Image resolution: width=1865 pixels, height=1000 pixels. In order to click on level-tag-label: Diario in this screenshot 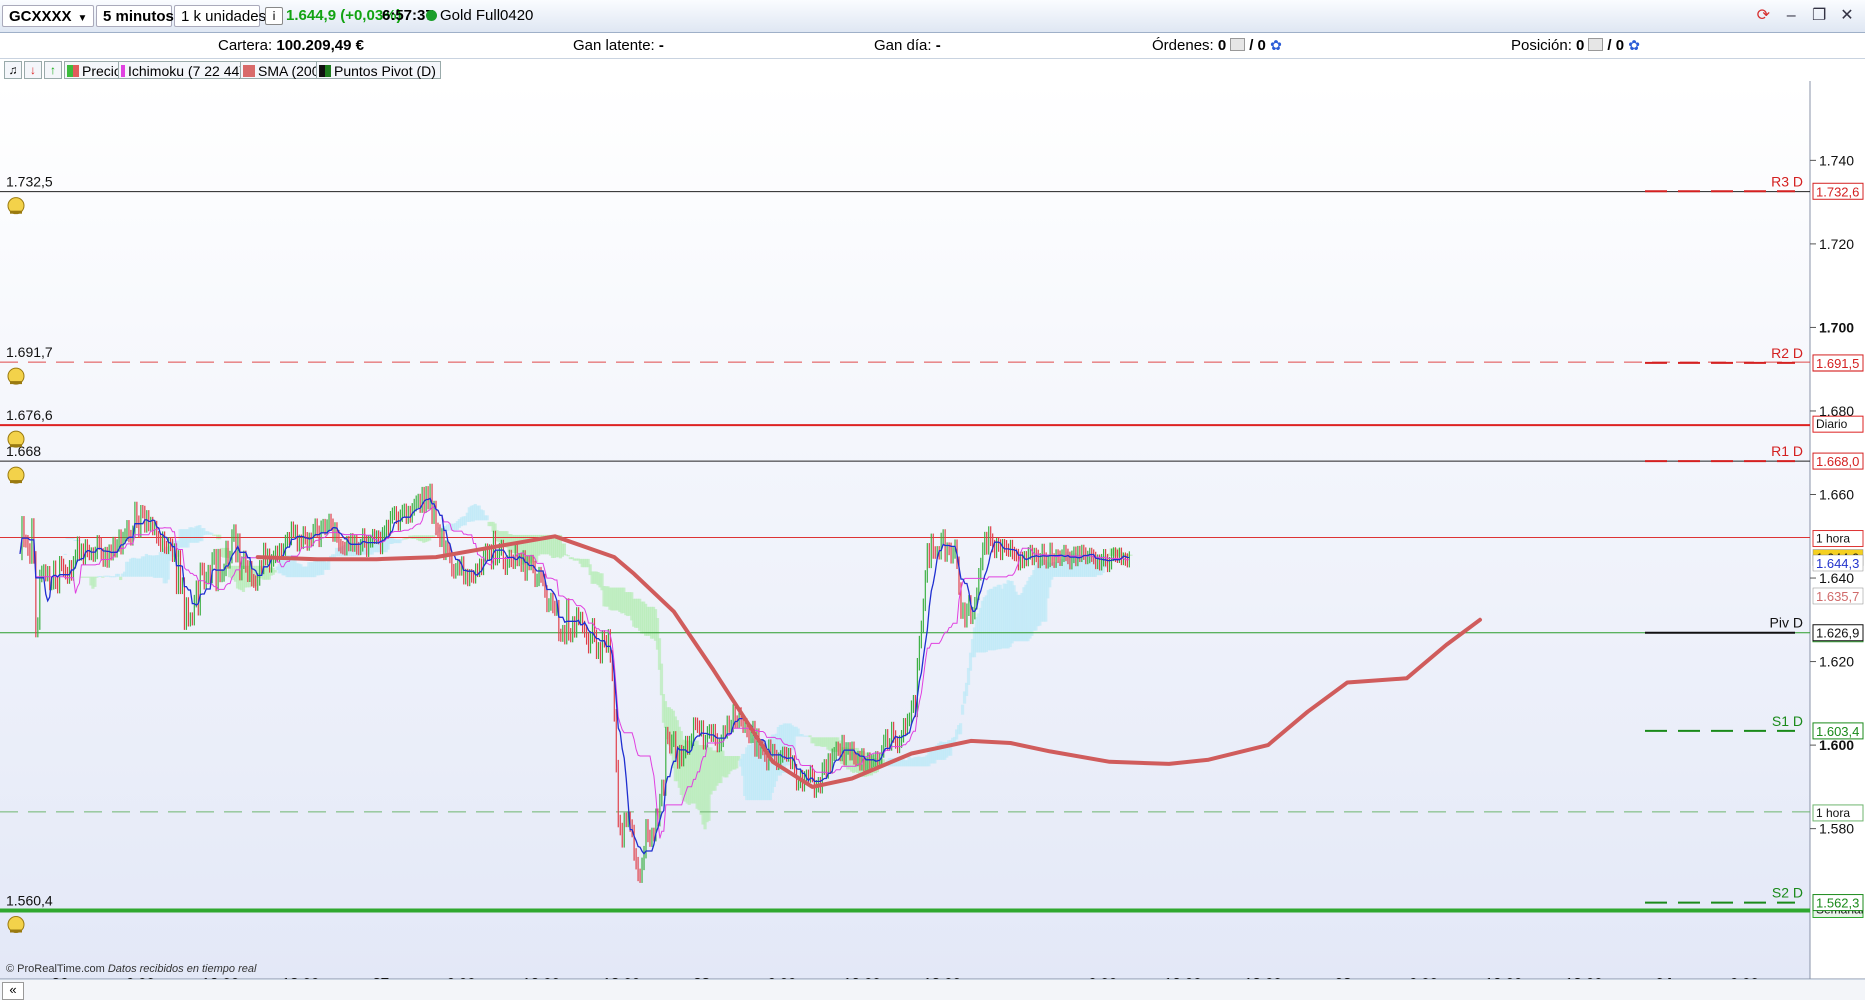, I will do `click(1832, 424)`.